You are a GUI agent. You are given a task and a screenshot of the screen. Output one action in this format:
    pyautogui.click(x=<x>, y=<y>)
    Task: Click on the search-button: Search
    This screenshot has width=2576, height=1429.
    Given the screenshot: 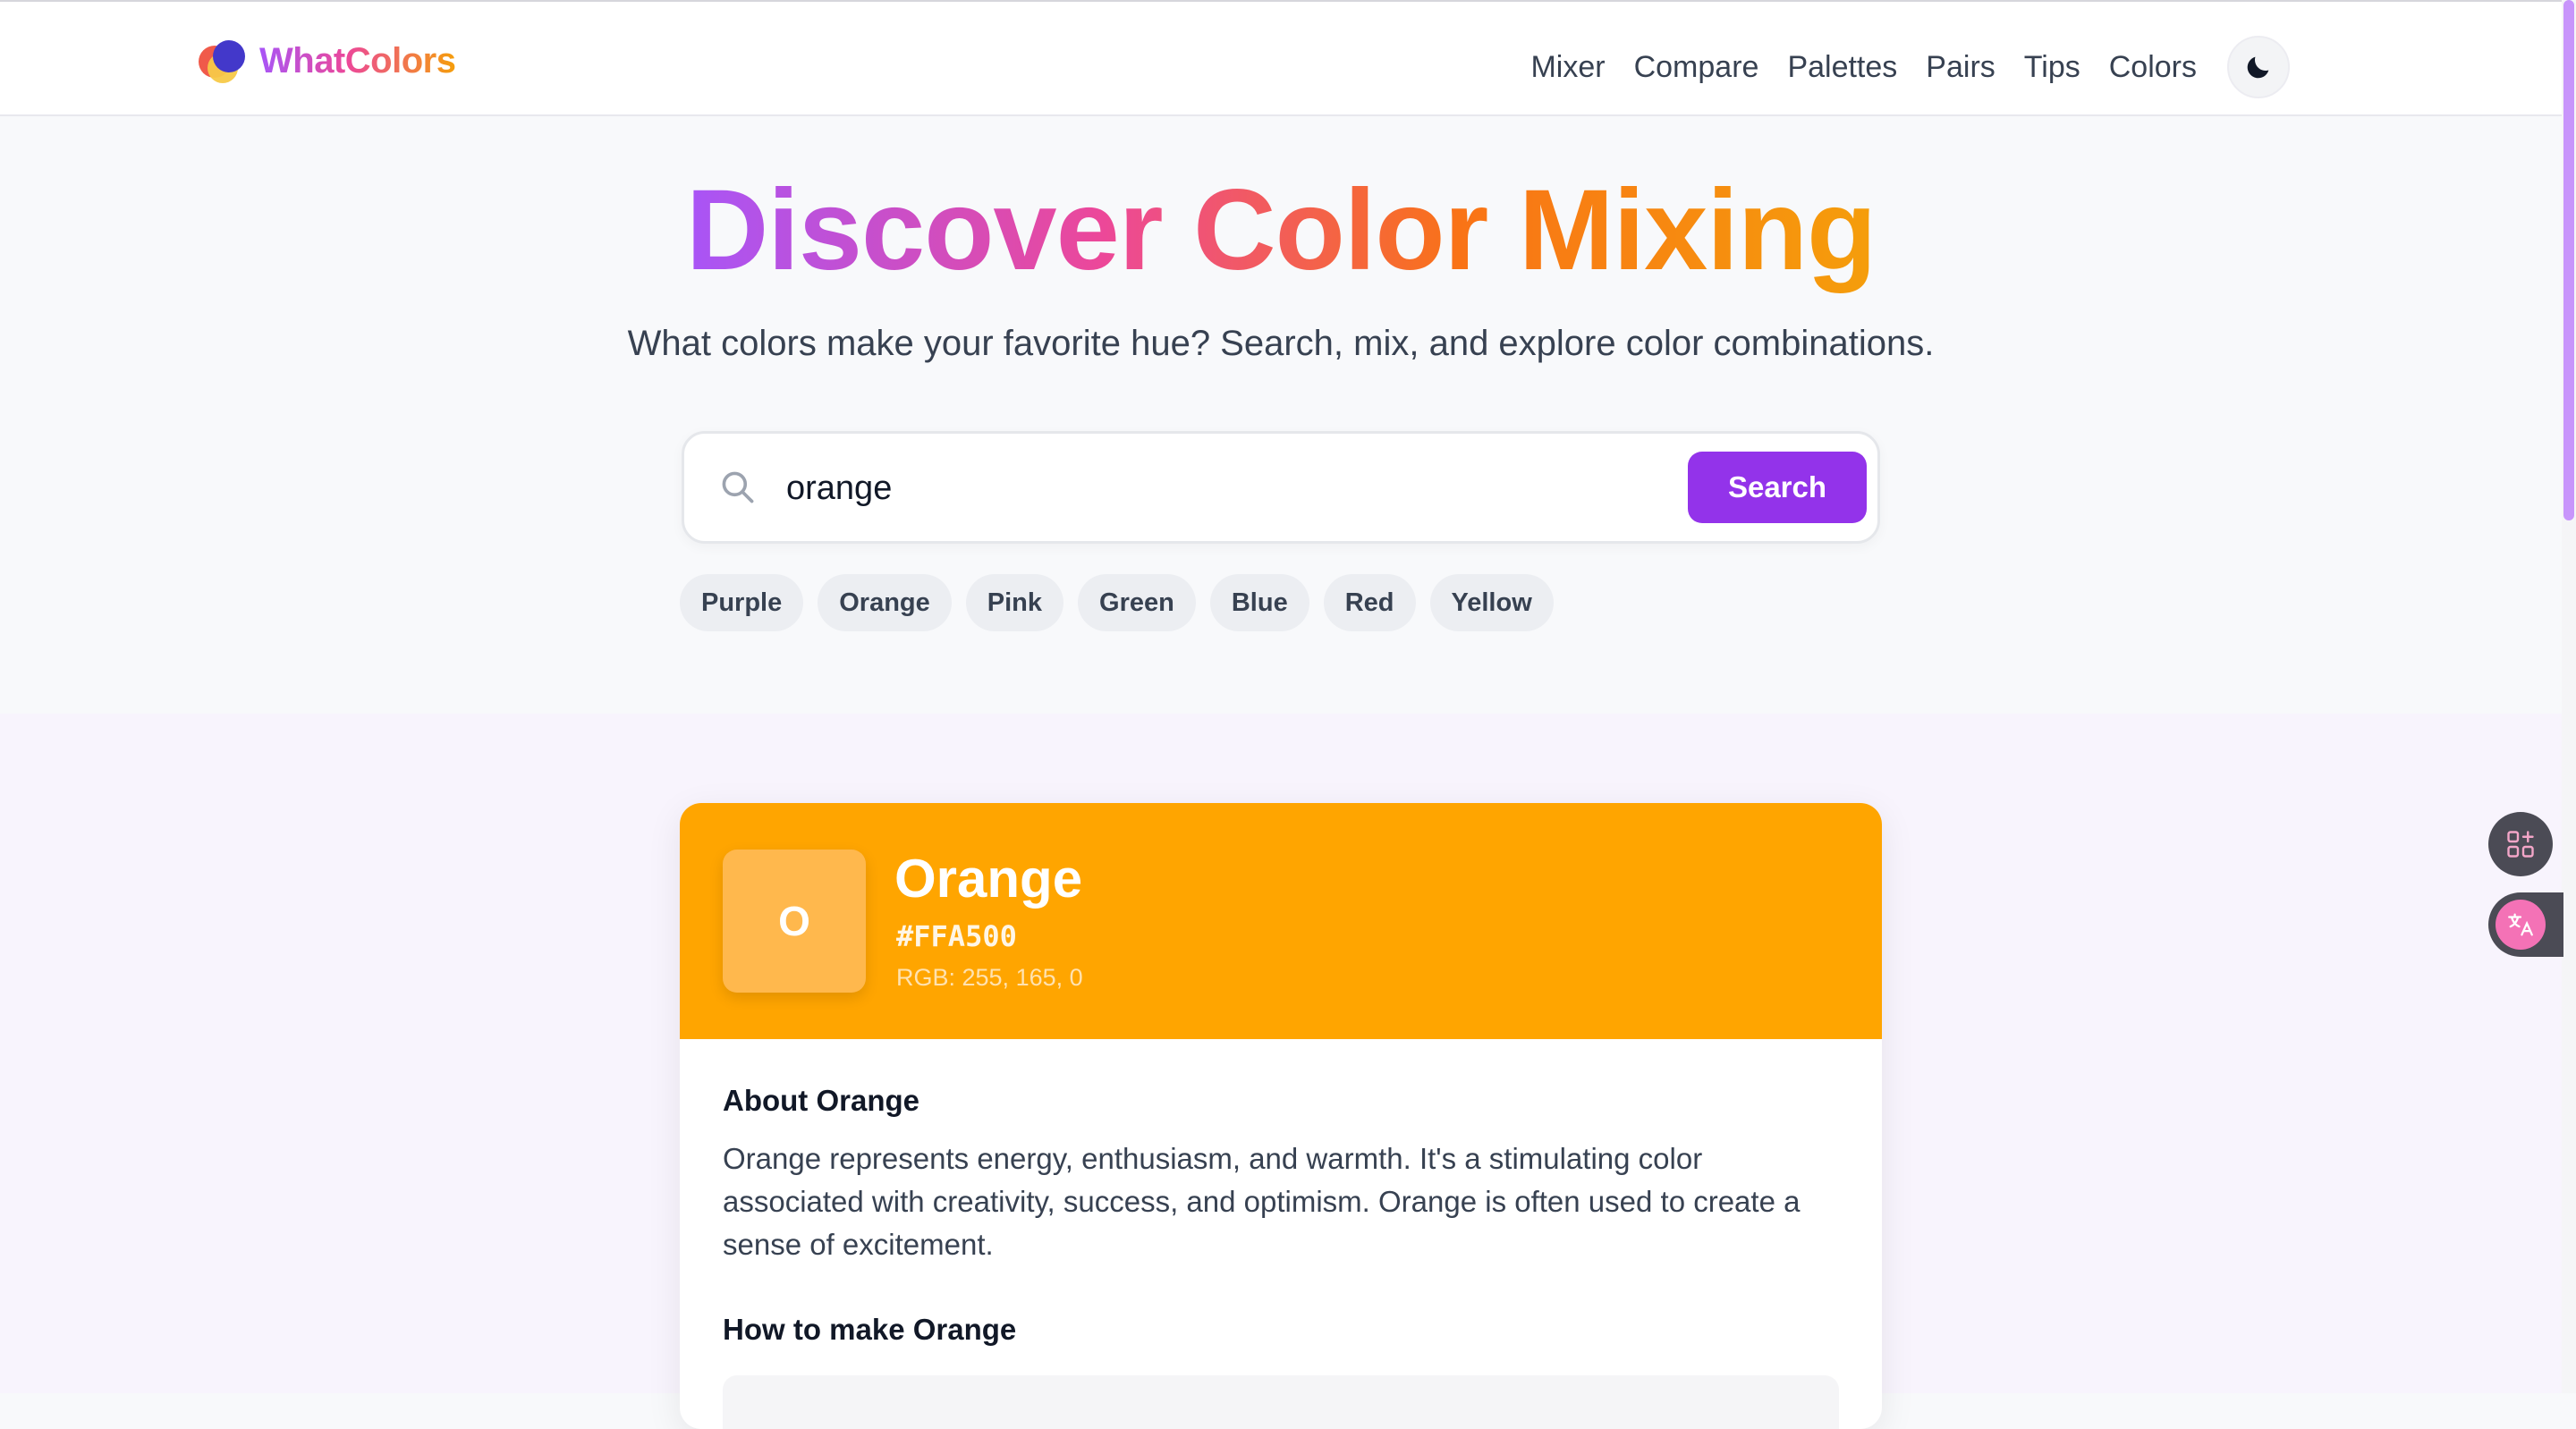 What is the action you would take?
    pyautogui.click(x=1777, y=487)
    